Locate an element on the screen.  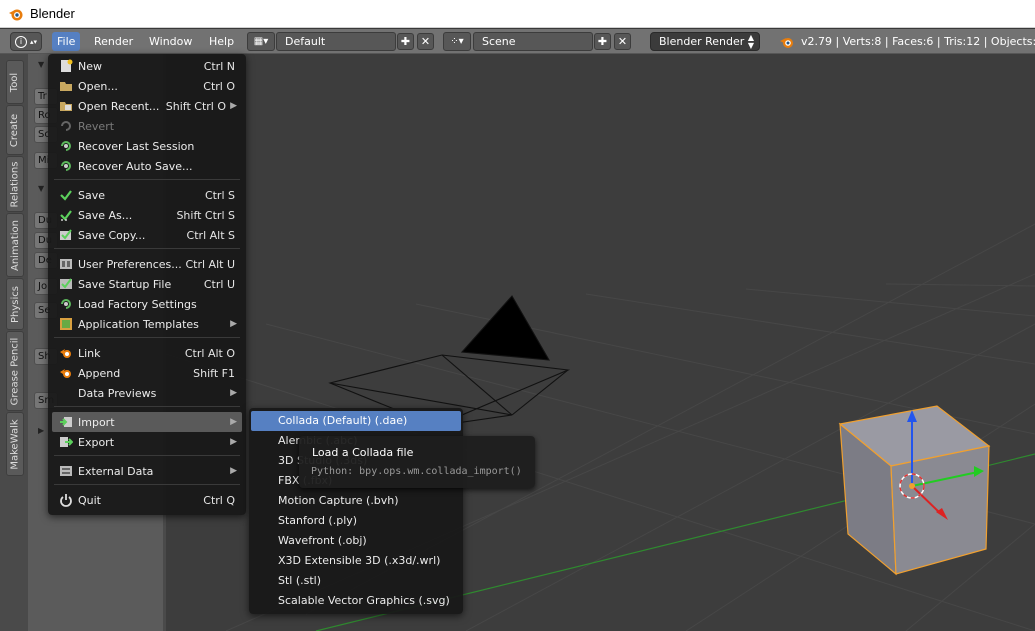
menu-item-save: Save Ctrl S is located at coordinates (147, 195).